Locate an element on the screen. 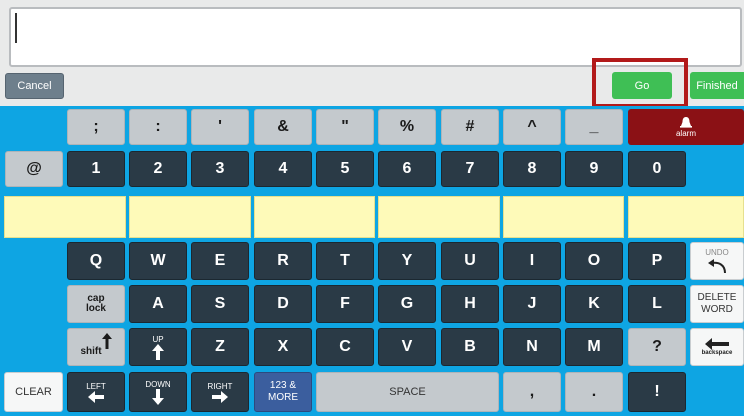 The image size is (744, 416). cancel-button: Cancel is located at coordinates (34, 86).